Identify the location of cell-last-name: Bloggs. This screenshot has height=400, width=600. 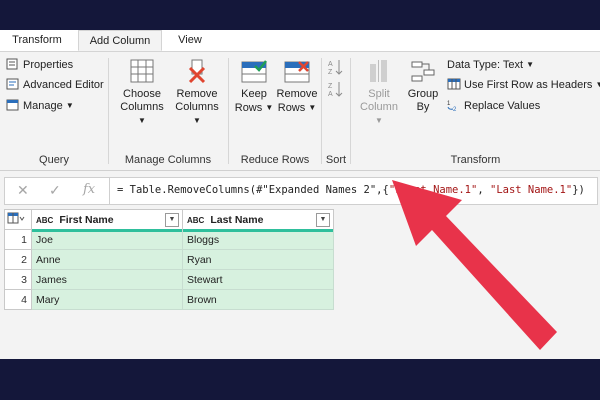
(258, 239).